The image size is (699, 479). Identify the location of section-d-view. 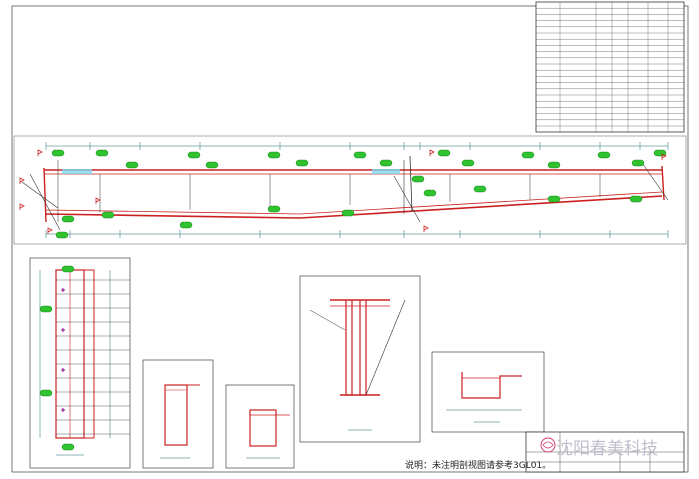
(360, 359).